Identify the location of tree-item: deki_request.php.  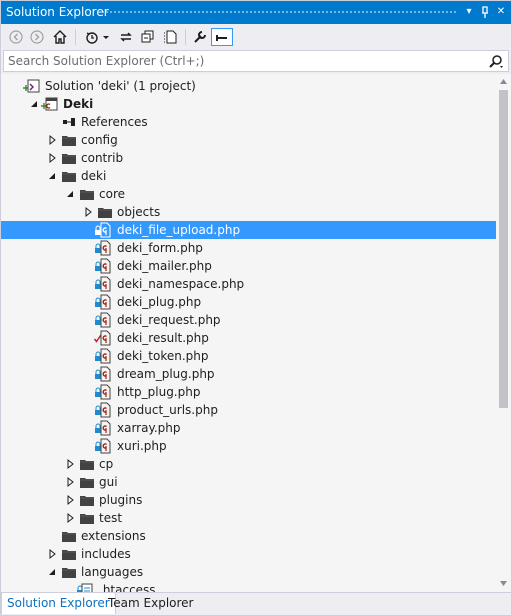
(248, 320).